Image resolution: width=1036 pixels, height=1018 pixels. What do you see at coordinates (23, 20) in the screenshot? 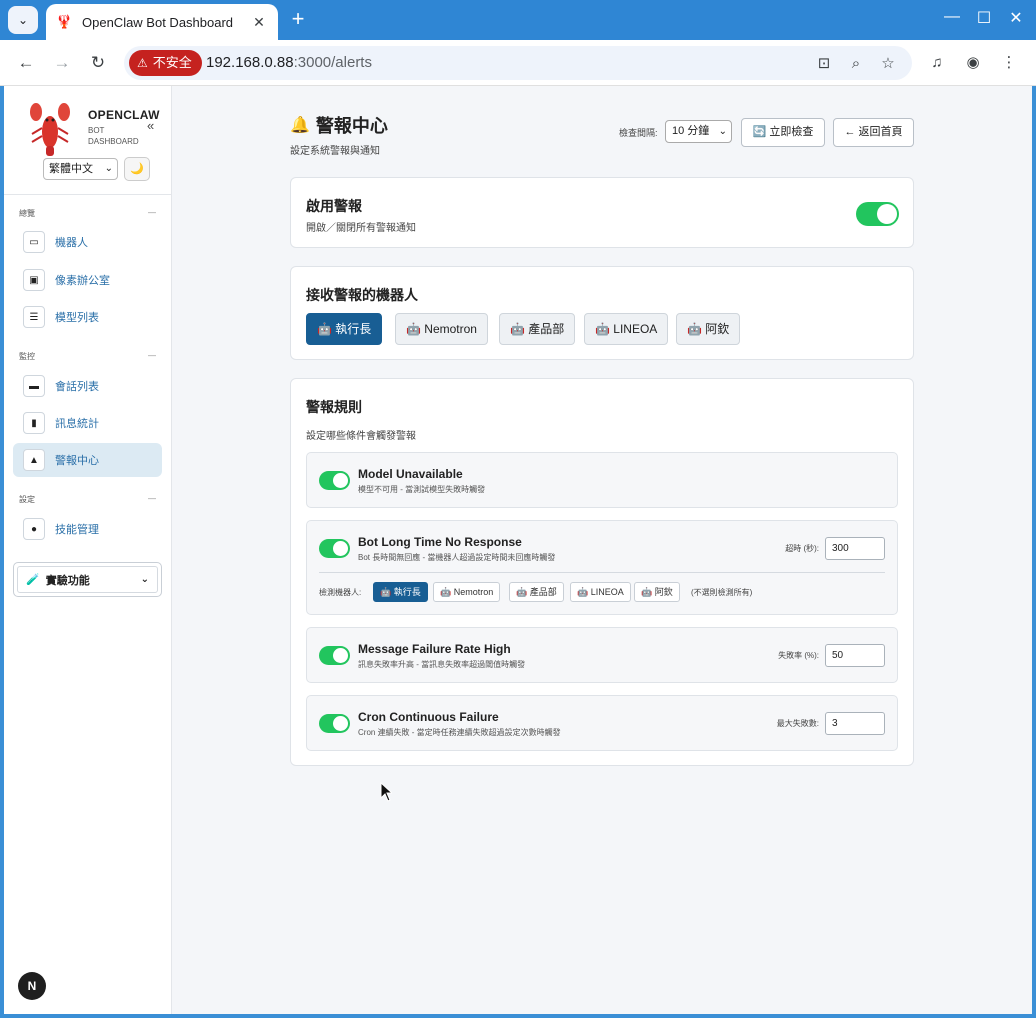
I see `tab-search-chevron-icon: ⌄` at bounding box center [23, 20].